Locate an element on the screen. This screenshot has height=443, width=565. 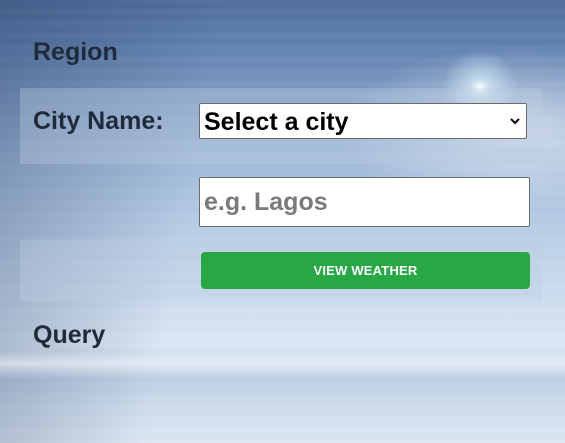
city-name-label: City Name: is located at coordinates (98, 121).